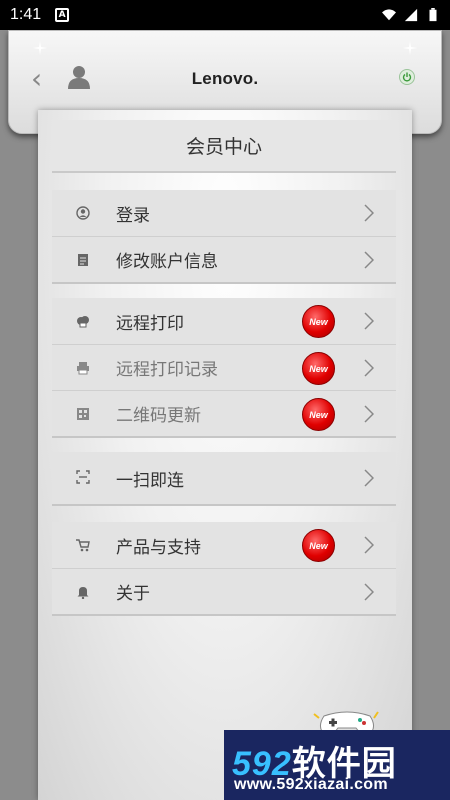 This screenshot has width=450, height=800. What do you see at coordinates (225, 78) in the screenshot?
I see `brand-logo: Lenovo.` at bounding box center [225, 78].